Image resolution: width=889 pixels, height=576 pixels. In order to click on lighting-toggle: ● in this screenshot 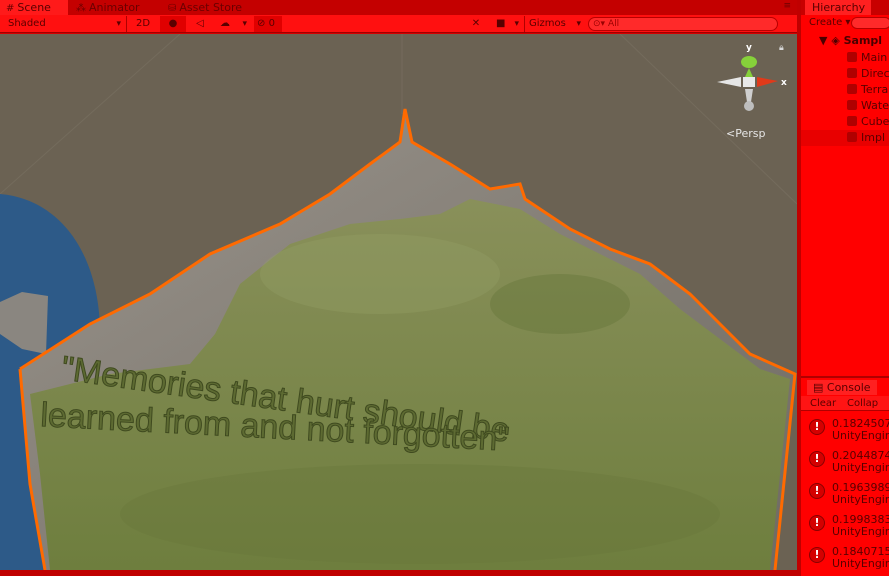, I will do `click(173, 24)`.